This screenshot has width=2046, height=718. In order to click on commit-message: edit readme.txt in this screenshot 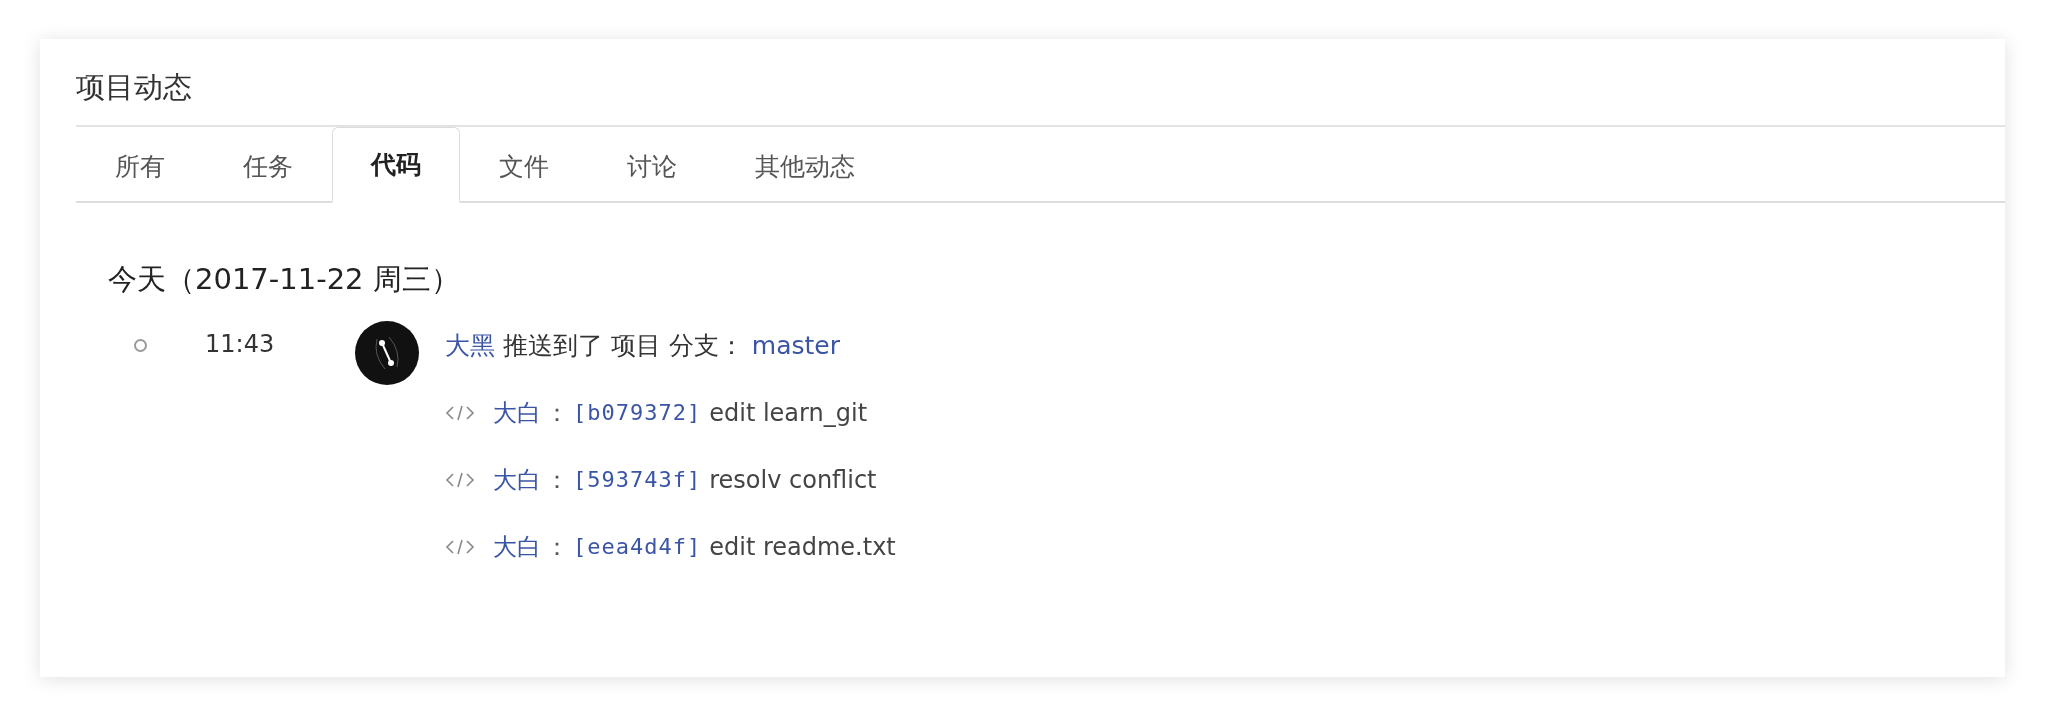, I will do `click(802, 547)`.